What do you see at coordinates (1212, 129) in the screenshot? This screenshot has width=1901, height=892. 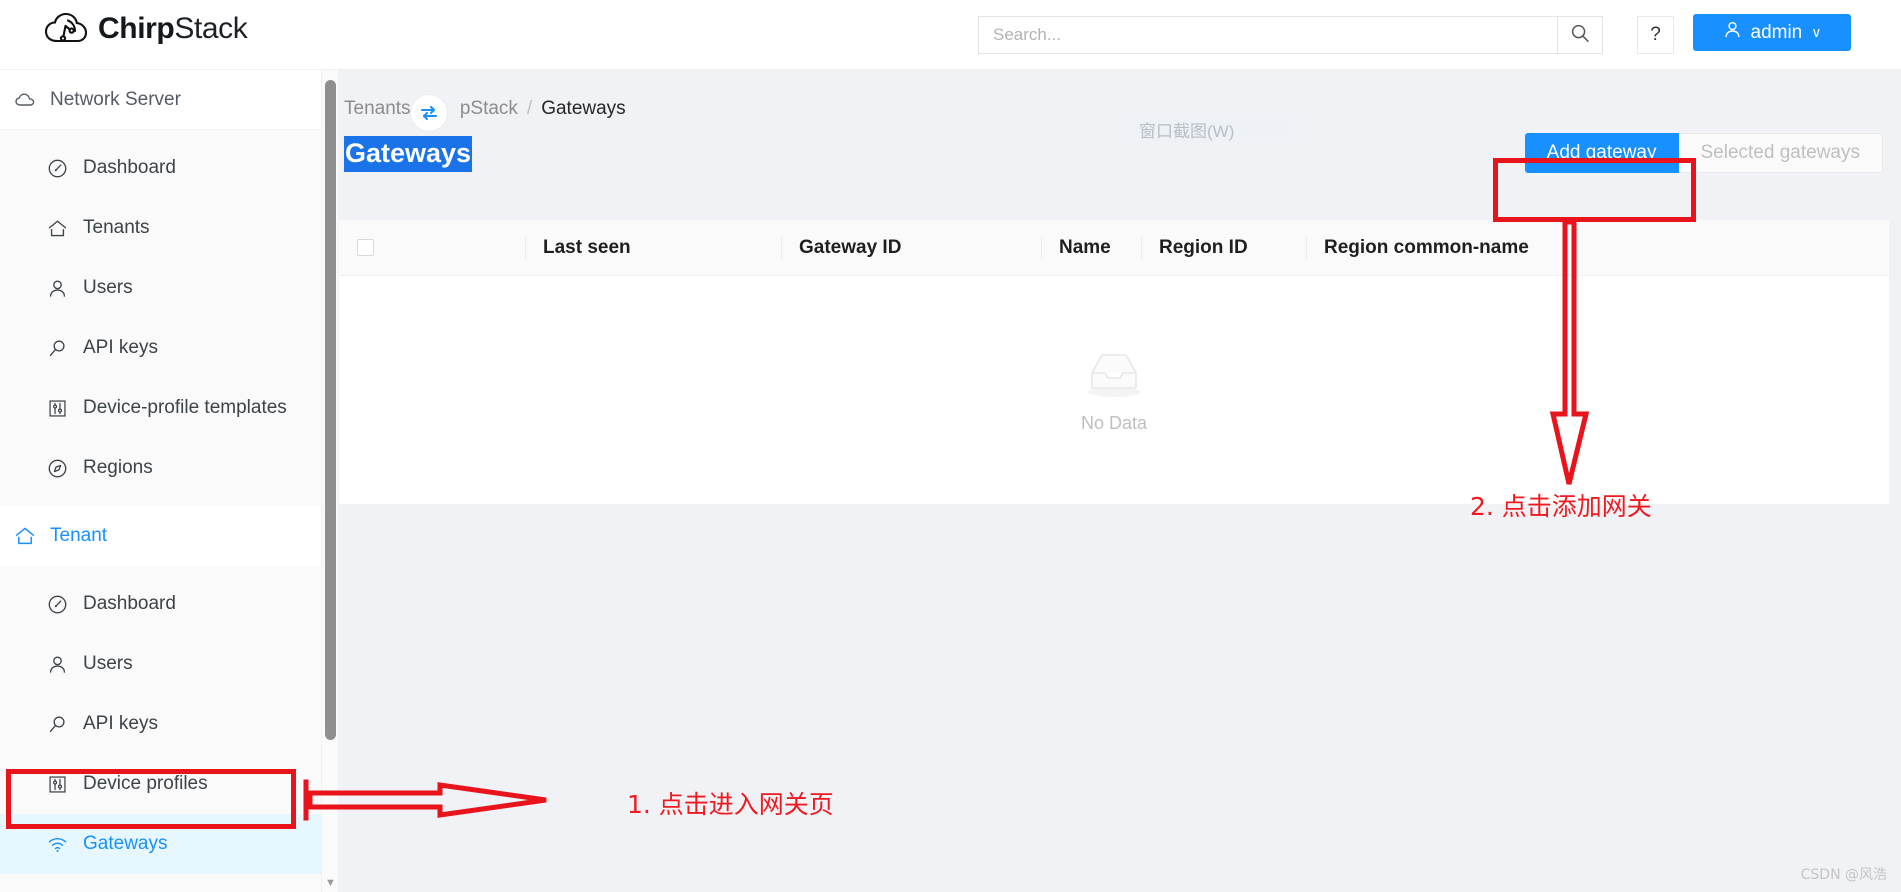 I see `window-capture-tooltip: 窗口截图(W)` at bounding box center [1212, 129].